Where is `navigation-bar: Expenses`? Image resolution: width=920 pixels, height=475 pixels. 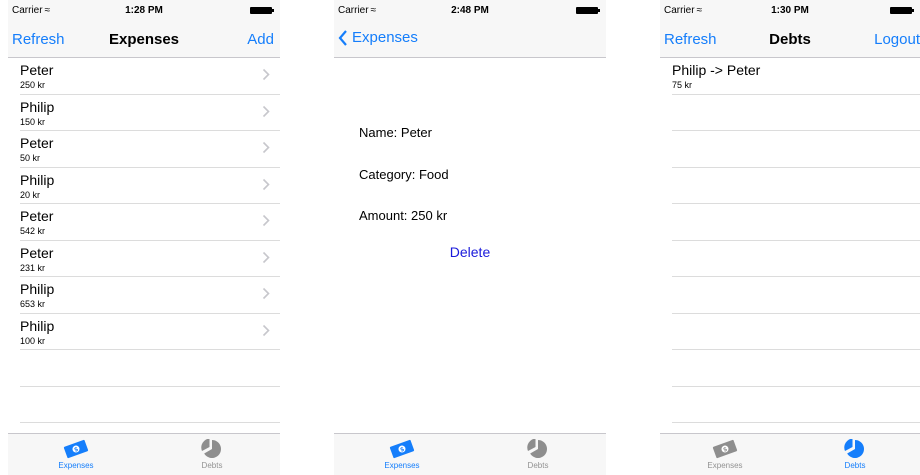
navigation-bar: Expenses is located at coordinates (470, 39).